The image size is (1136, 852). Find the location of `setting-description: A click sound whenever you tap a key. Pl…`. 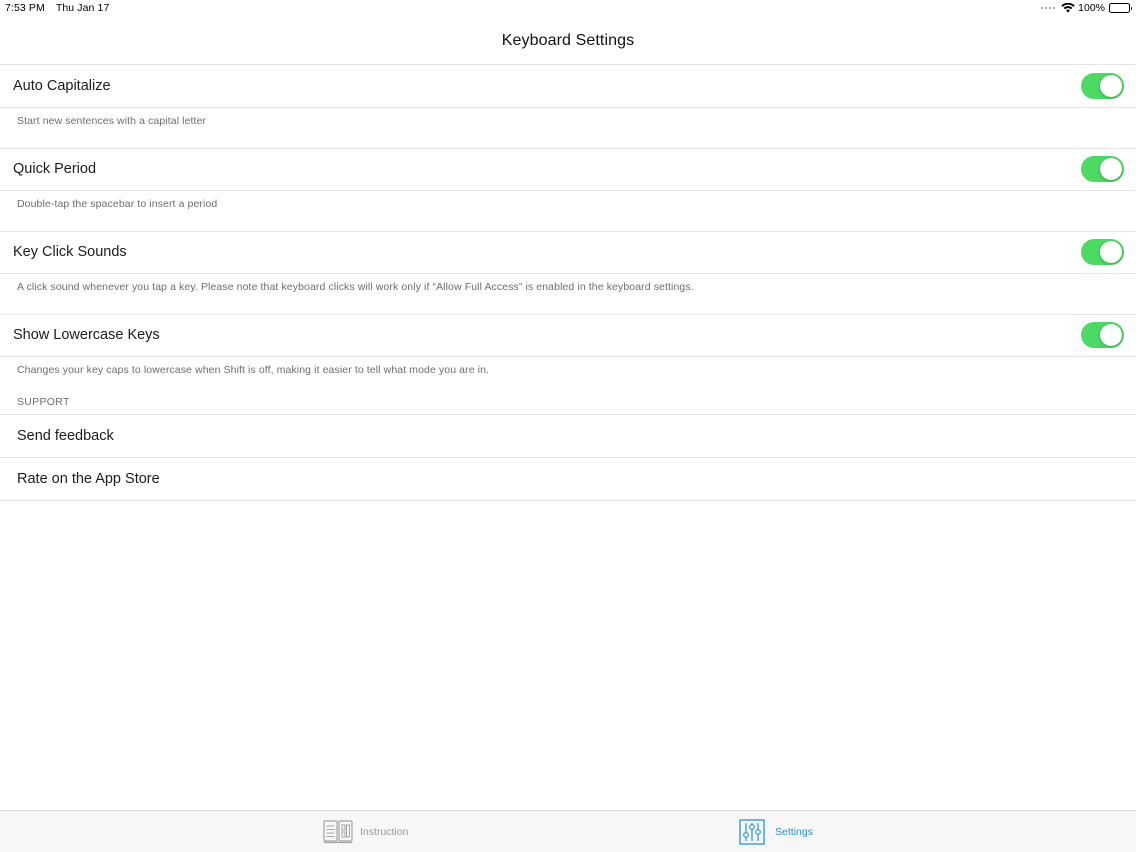

setting-description: A click sound whenever you tap a key. Pl… is located at coordinates (355, 287).